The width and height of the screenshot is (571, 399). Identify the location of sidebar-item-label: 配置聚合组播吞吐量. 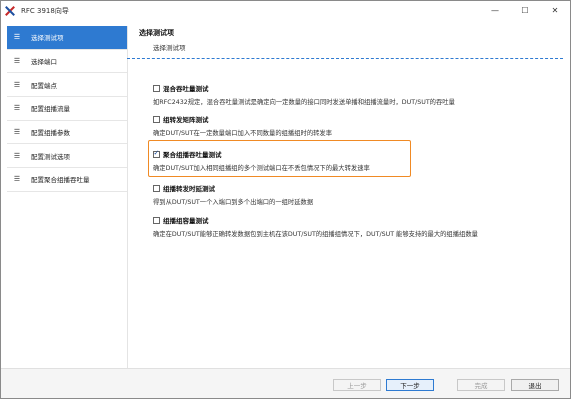
(60, 180).